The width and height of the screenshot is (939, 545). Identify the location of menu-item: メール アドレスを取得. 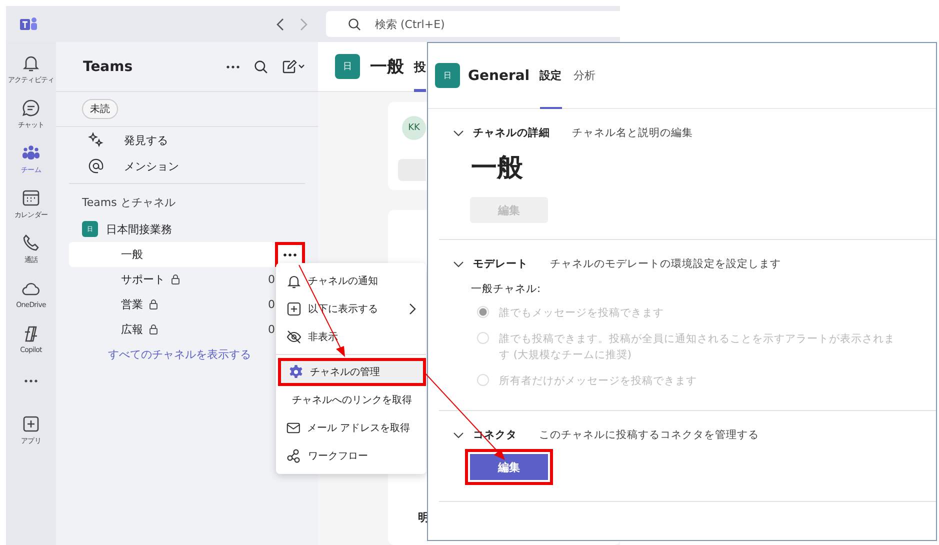
(351, 428).